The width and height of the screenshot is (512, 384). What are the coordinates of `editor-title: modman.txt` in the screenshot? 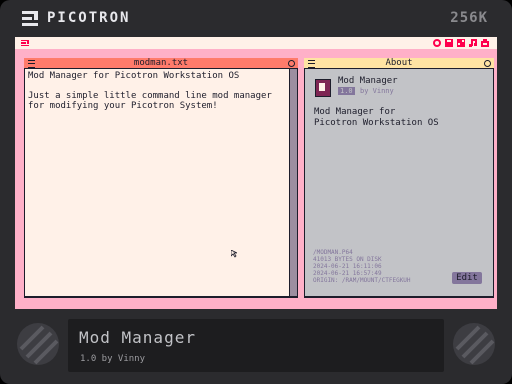 It's located at (161, 63).